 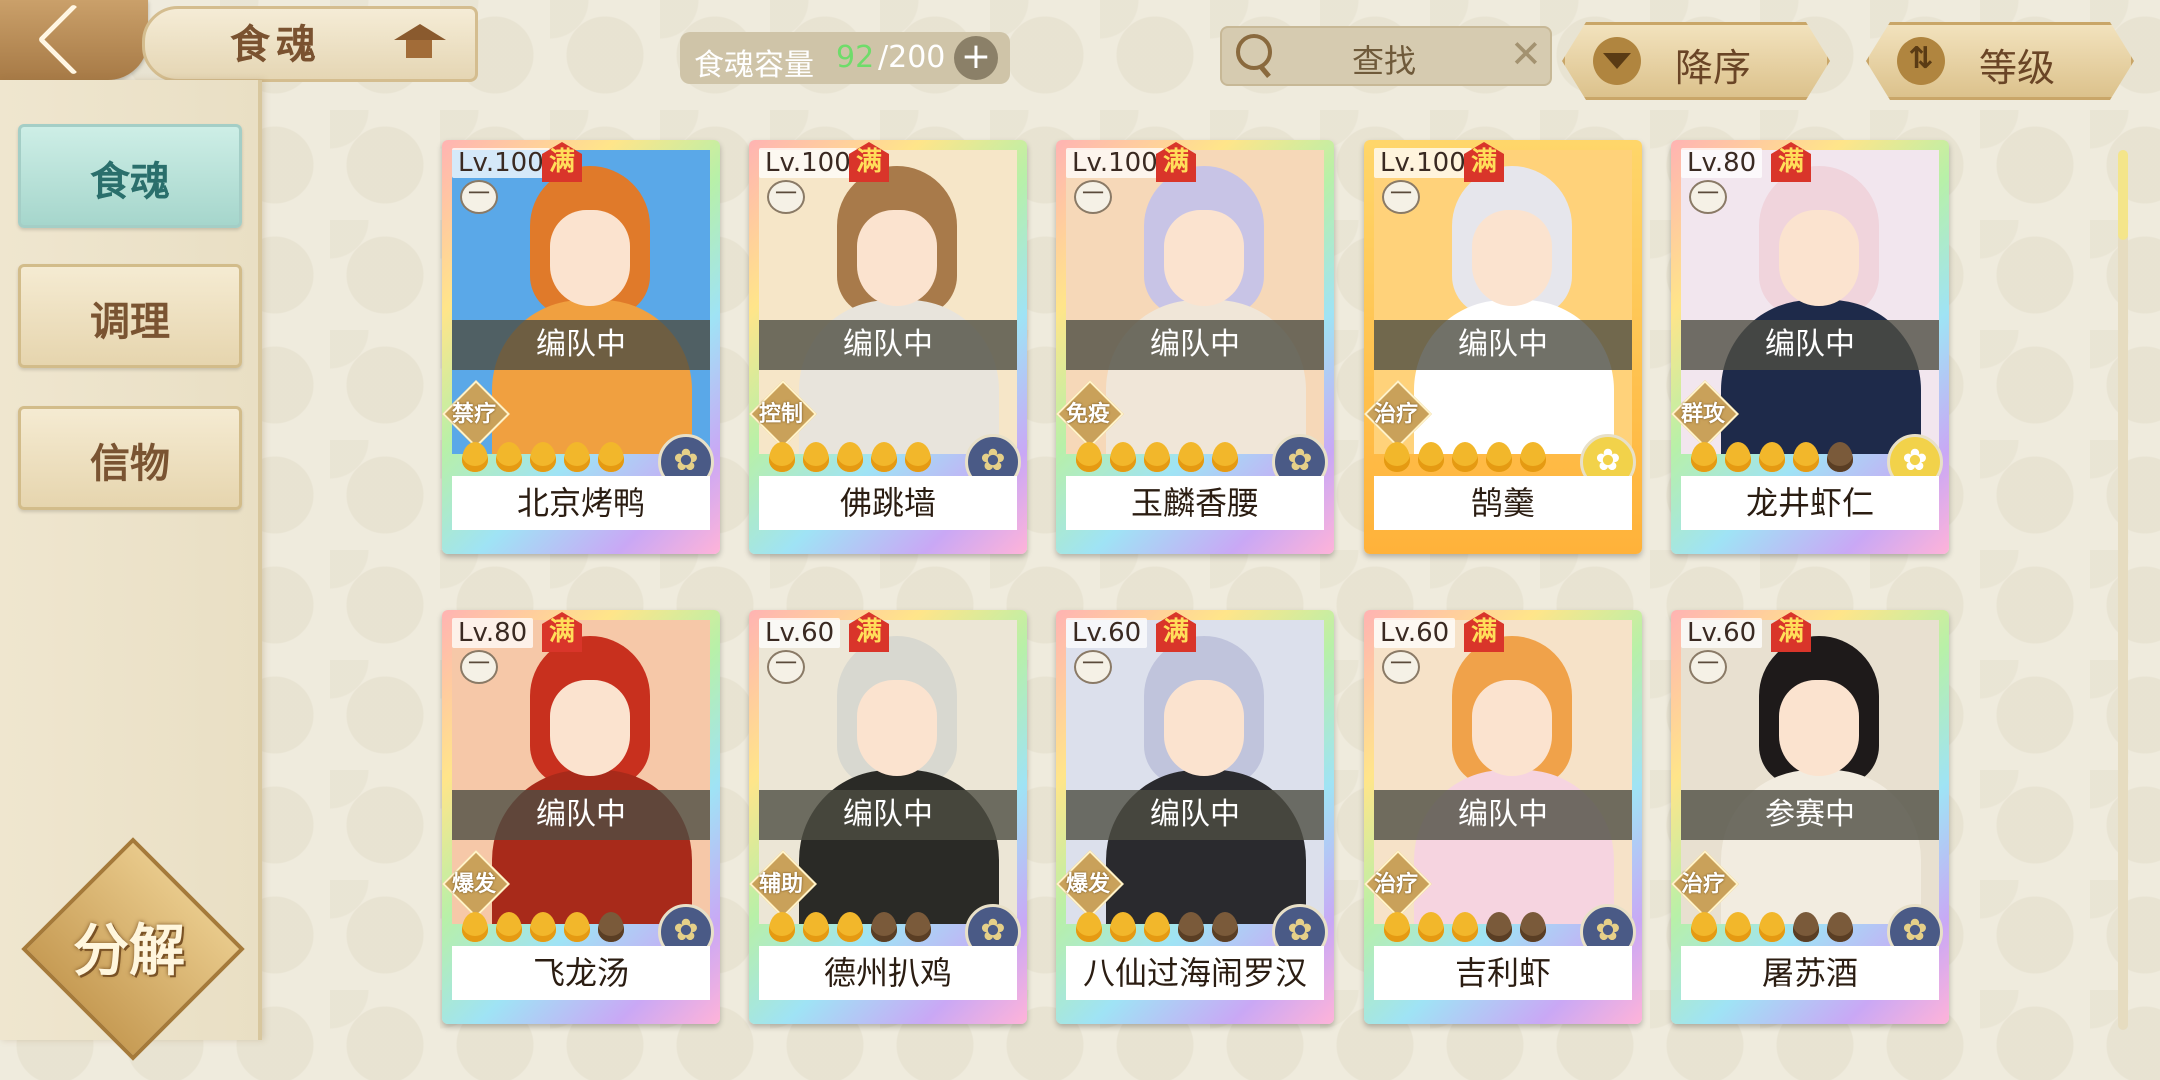 I want to click on sidebar-item-tokens: 信物, so click(x=130, y=458).